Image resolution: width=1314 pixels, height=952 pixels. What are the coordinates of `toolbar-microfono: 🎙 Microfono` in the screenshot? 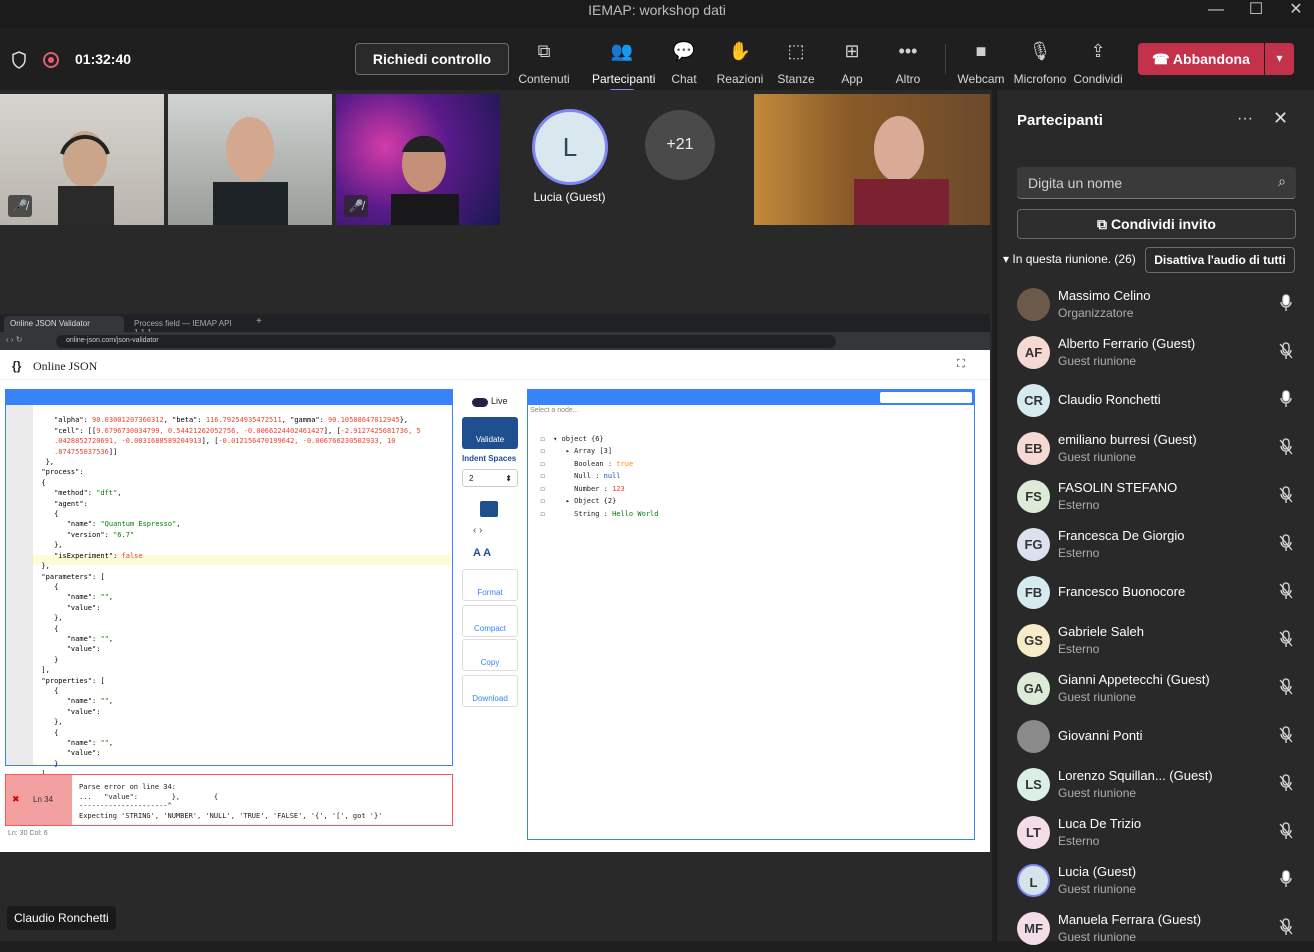 It's located at (1040, 64).